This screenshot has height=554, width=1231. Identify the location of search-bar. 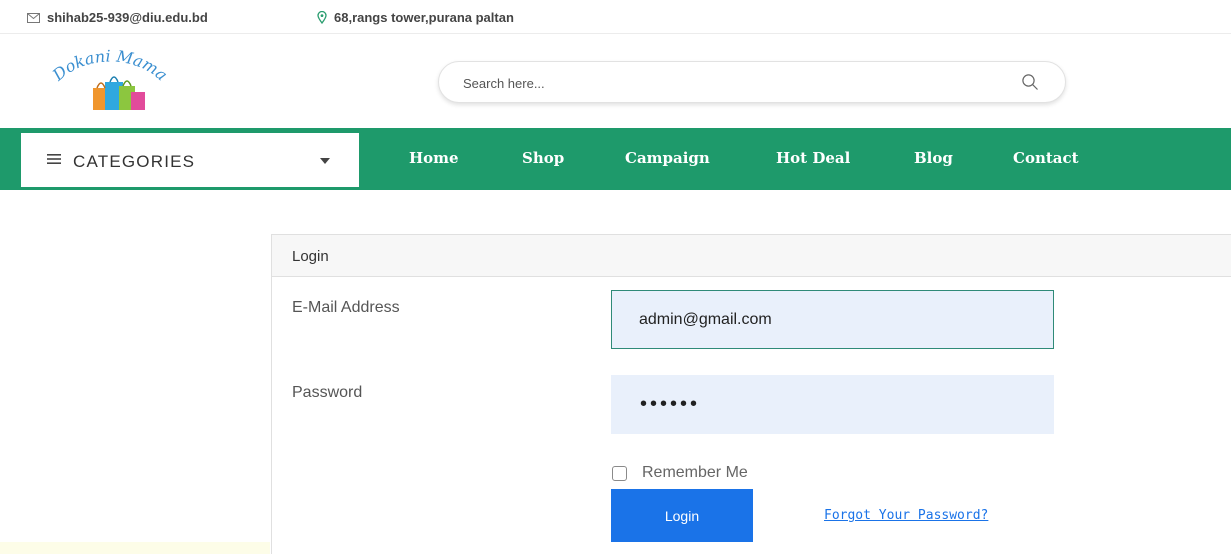
(752, 82).